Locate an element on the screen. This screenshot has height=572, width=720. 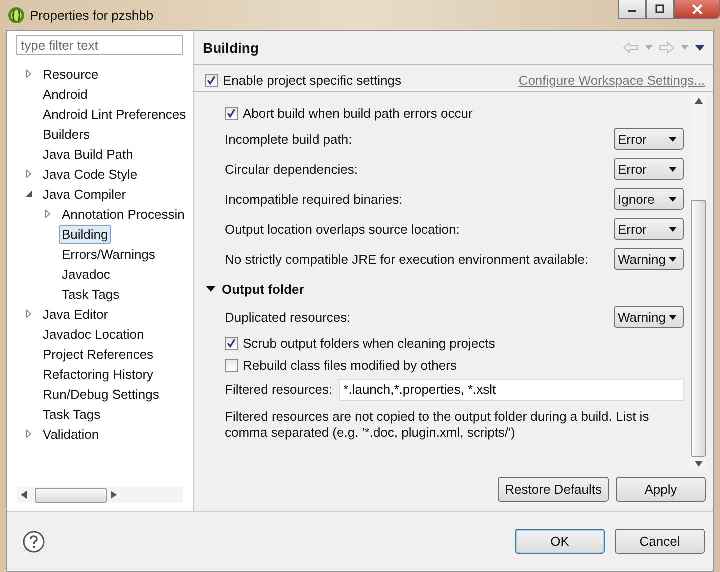
tree-item: Java Code Style is located at coordinates (90, 174).